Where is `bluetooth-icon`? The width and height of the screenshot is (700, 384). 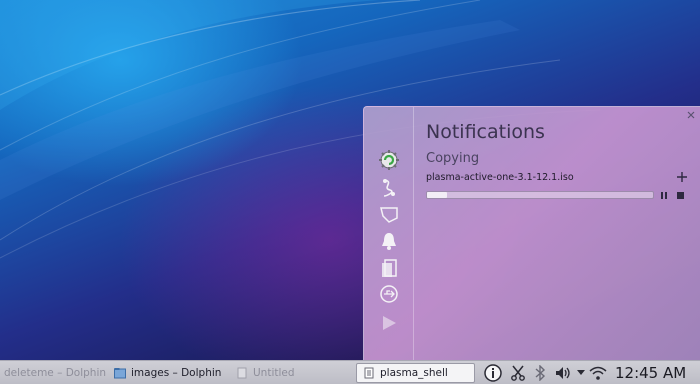
bluetooth-icon is located at coordinates (540, 373).